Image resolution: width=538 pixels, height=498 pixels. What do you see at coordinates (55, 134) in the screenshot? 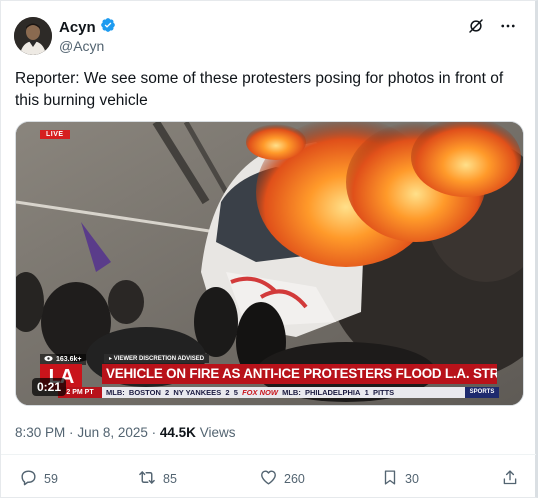
I see `live-badge: LIVE` at bounding box center [55, 134].